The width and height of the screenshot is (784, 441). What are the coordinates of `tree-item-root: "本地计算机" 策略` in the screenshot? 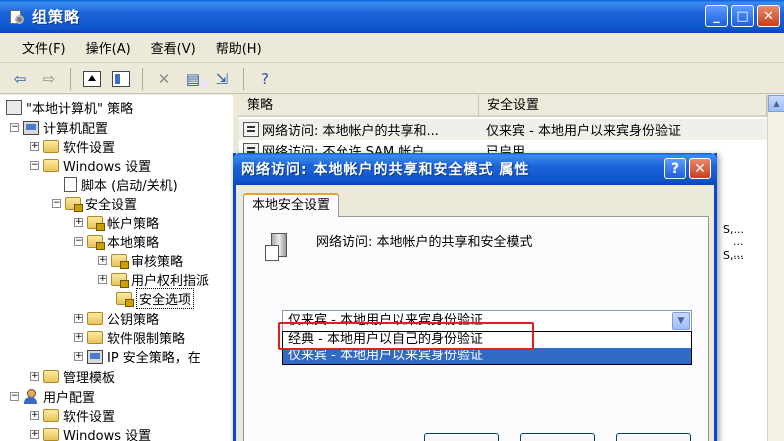 It's located at (69, 107).